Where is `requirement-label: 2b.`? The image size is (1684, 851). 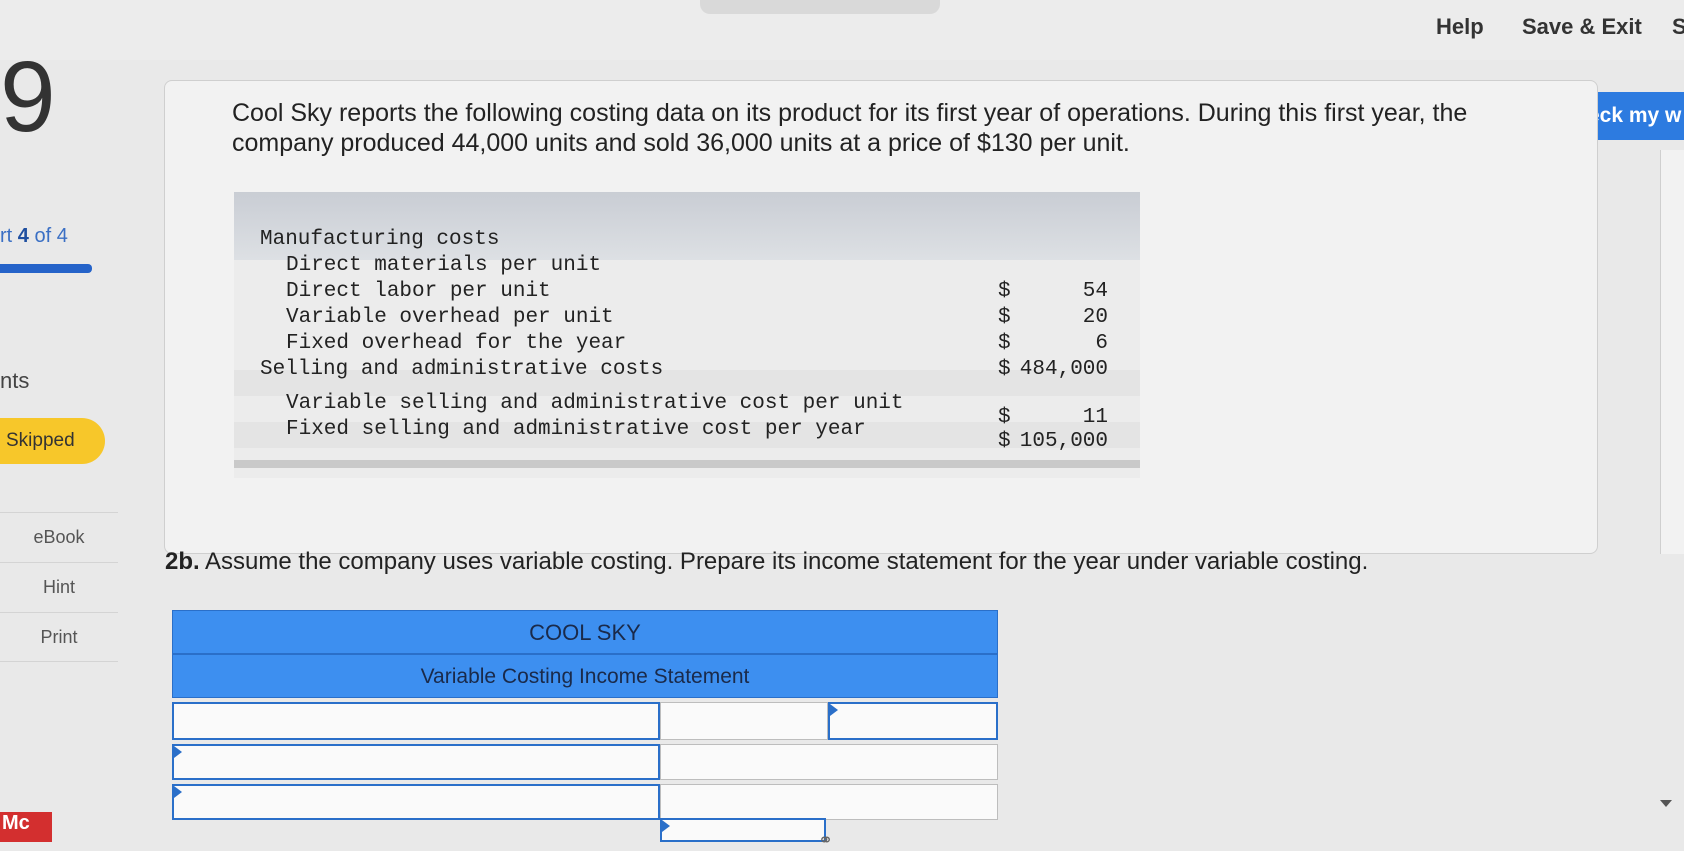
requirement-label: 2b. is located at coordinates (182, 561).